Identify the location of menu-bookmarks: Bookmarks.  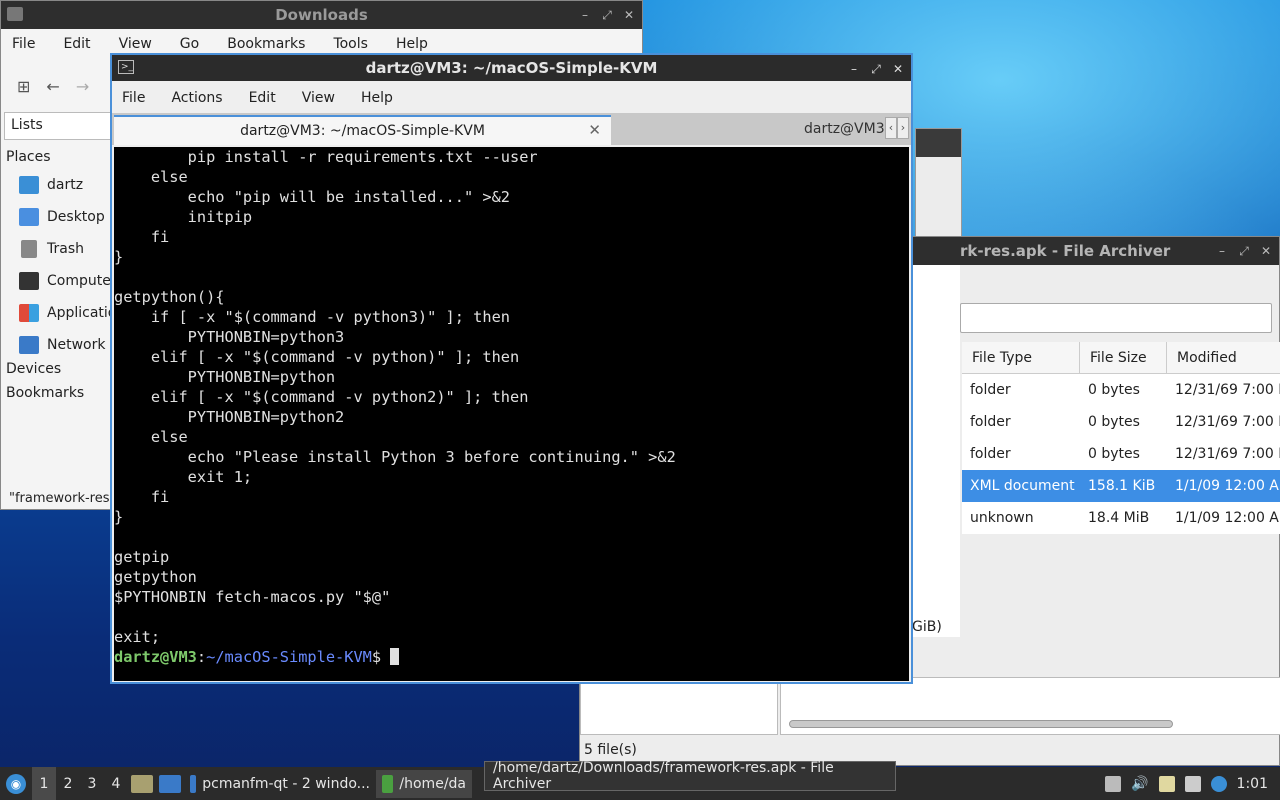
(266, 44).